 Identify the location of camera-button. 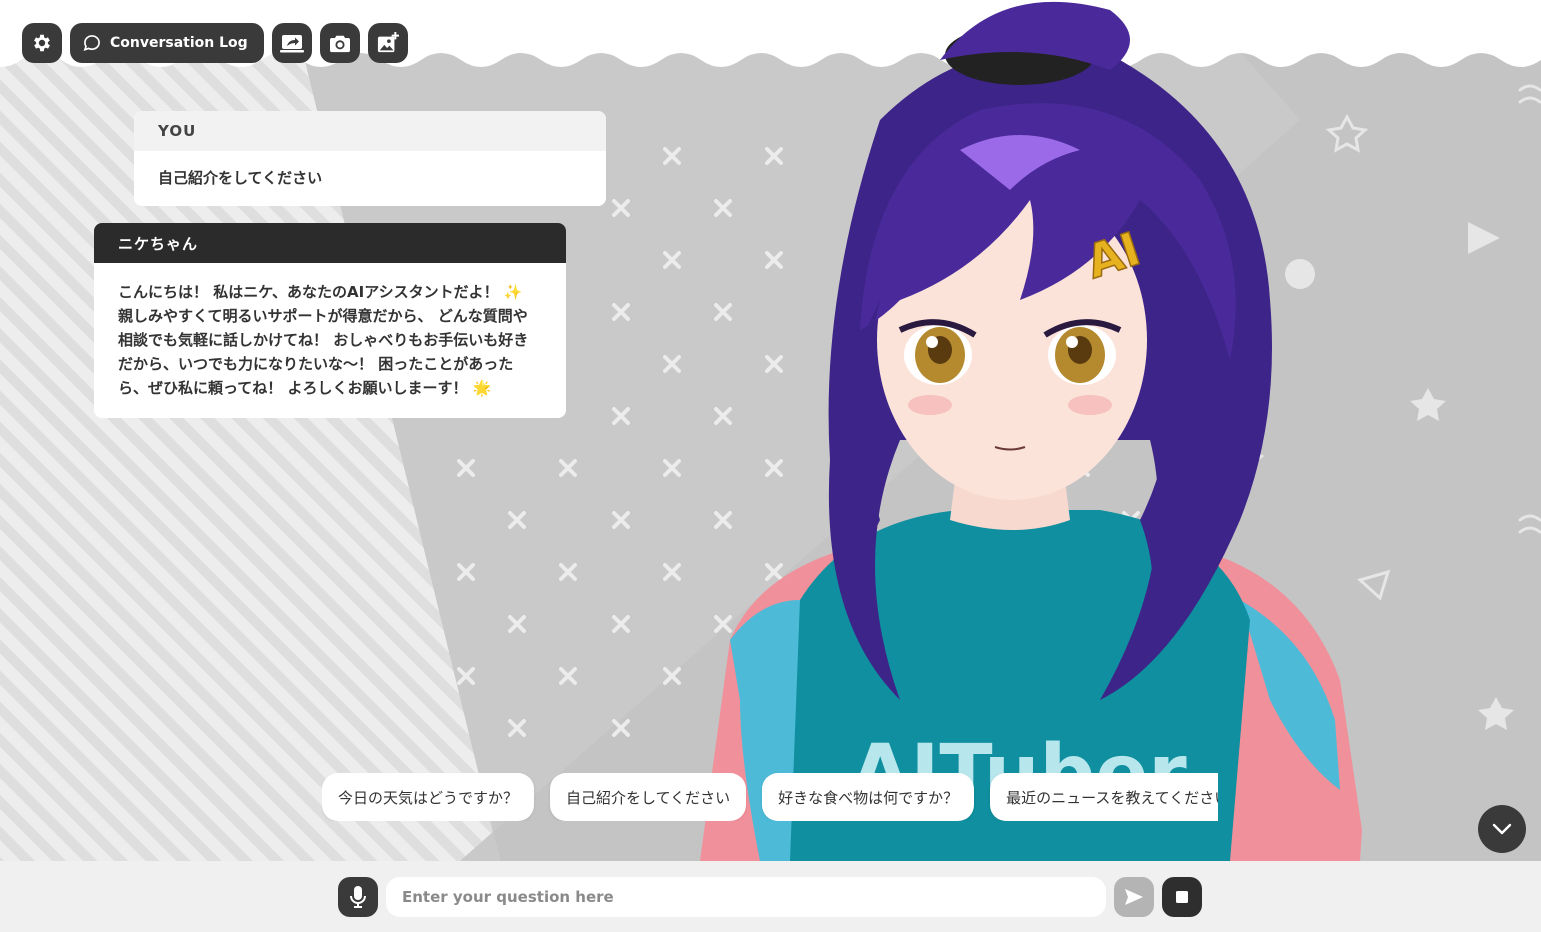
(339, 43).